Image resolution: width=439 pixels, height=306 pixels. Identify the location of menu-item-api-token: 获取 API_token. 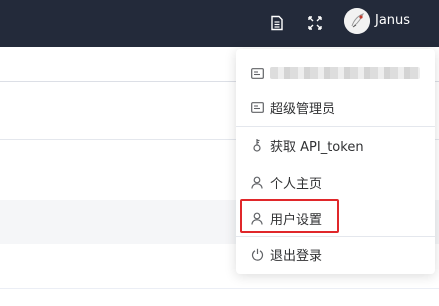
(335, 145).